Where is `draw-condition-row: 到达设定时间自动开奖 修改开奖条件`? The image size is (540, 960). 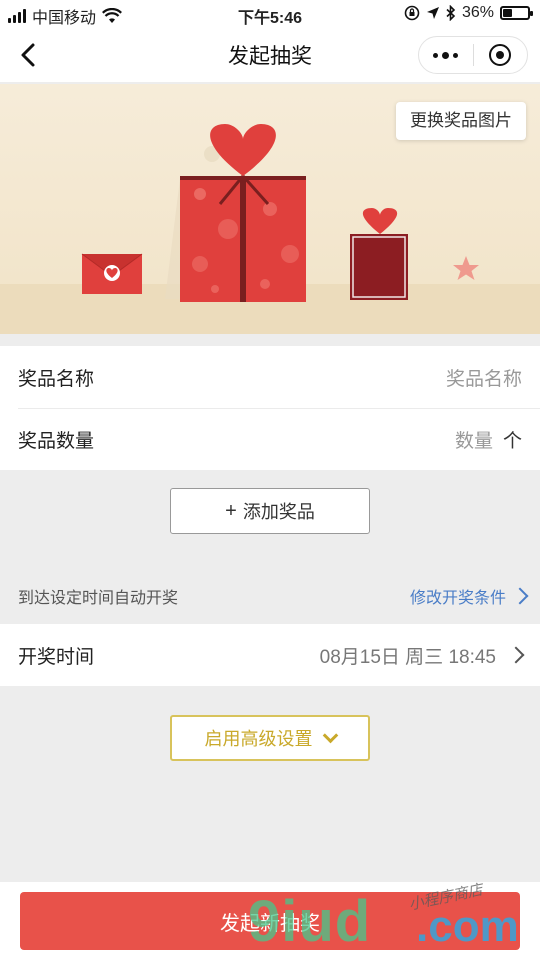 draw-condition-row: 到达设定时间自动开奖 修改开奖条件 is located at coordinates (270, 596).